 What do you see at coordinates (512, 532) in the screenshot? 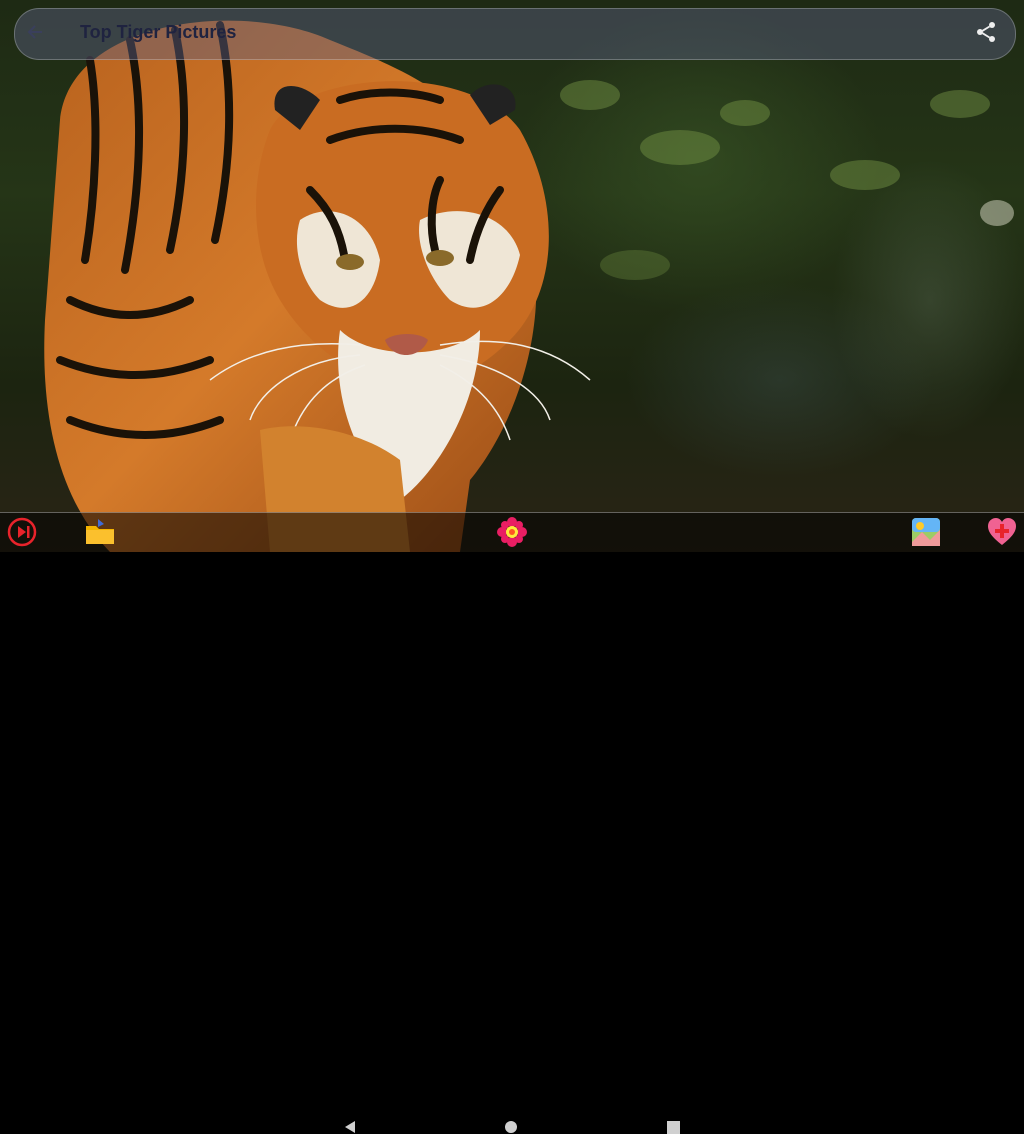
I see `flower-settings-icon` at bounding box center [512, 532].